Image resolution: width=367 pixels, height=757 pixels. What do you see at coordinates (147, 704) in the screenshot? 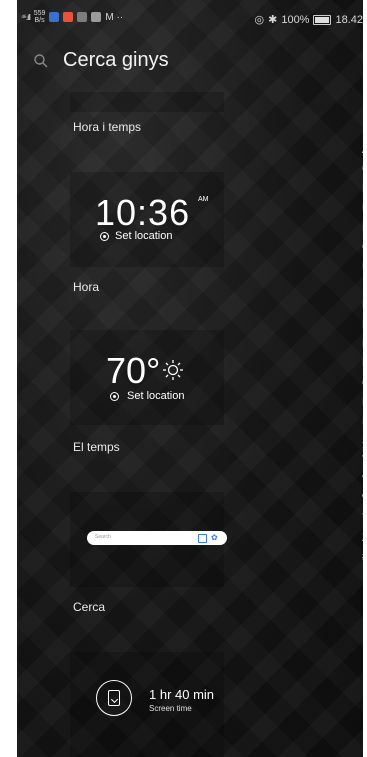
I see `screen-time-widget-preview` at bounding box center [147, 704].